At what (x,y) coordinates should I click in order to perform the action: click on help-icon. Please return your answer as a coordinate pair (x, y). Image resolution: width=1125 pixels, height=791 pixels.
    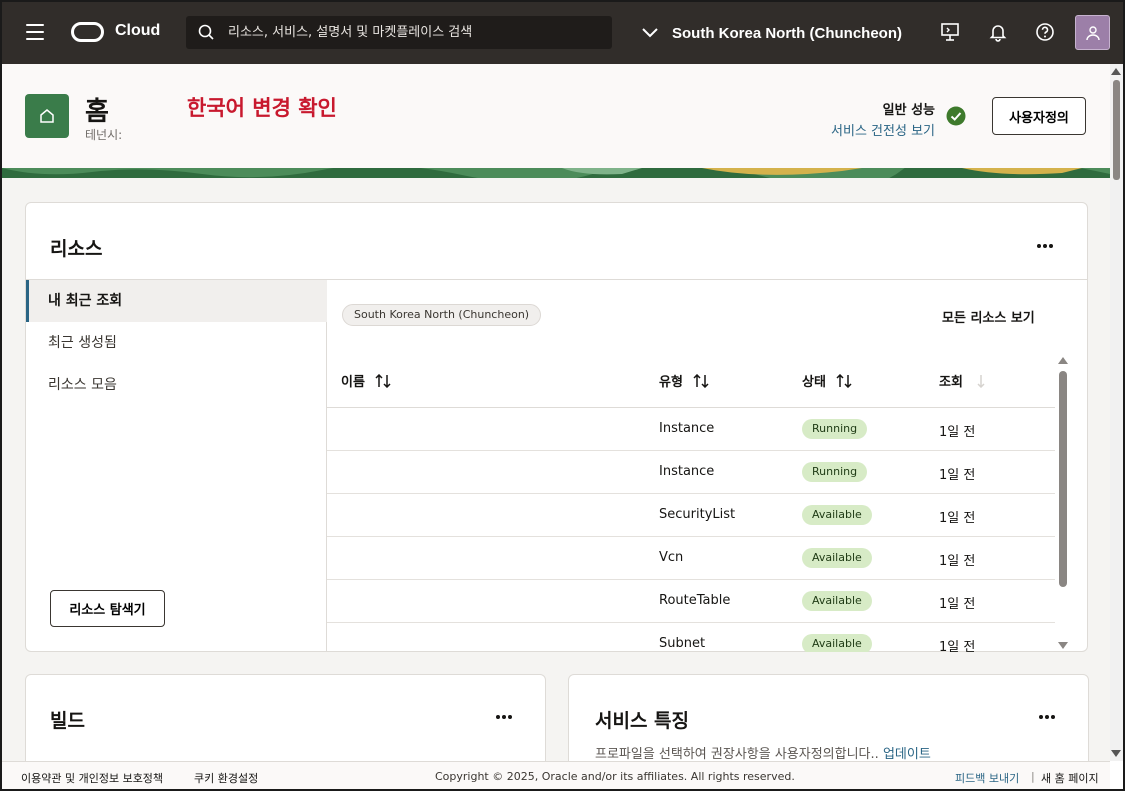
    Looking at the image, I should click on (1045, 32).